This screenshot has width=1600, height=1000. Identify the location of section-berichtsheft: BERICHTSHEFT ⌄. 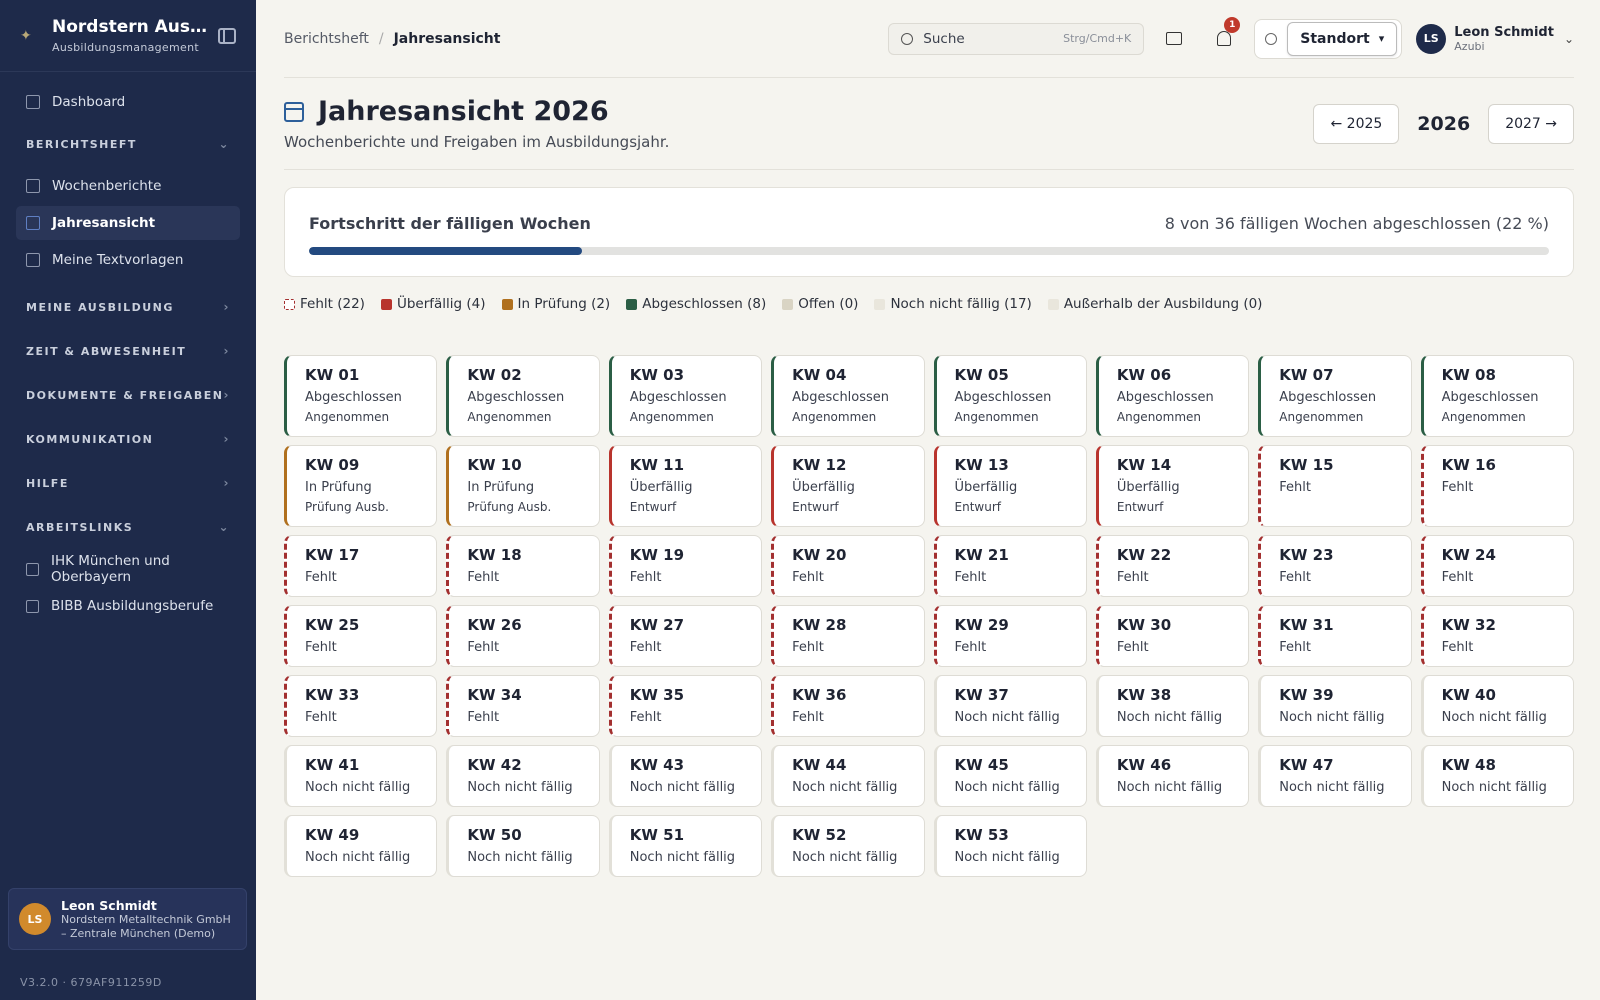
(128, 144).